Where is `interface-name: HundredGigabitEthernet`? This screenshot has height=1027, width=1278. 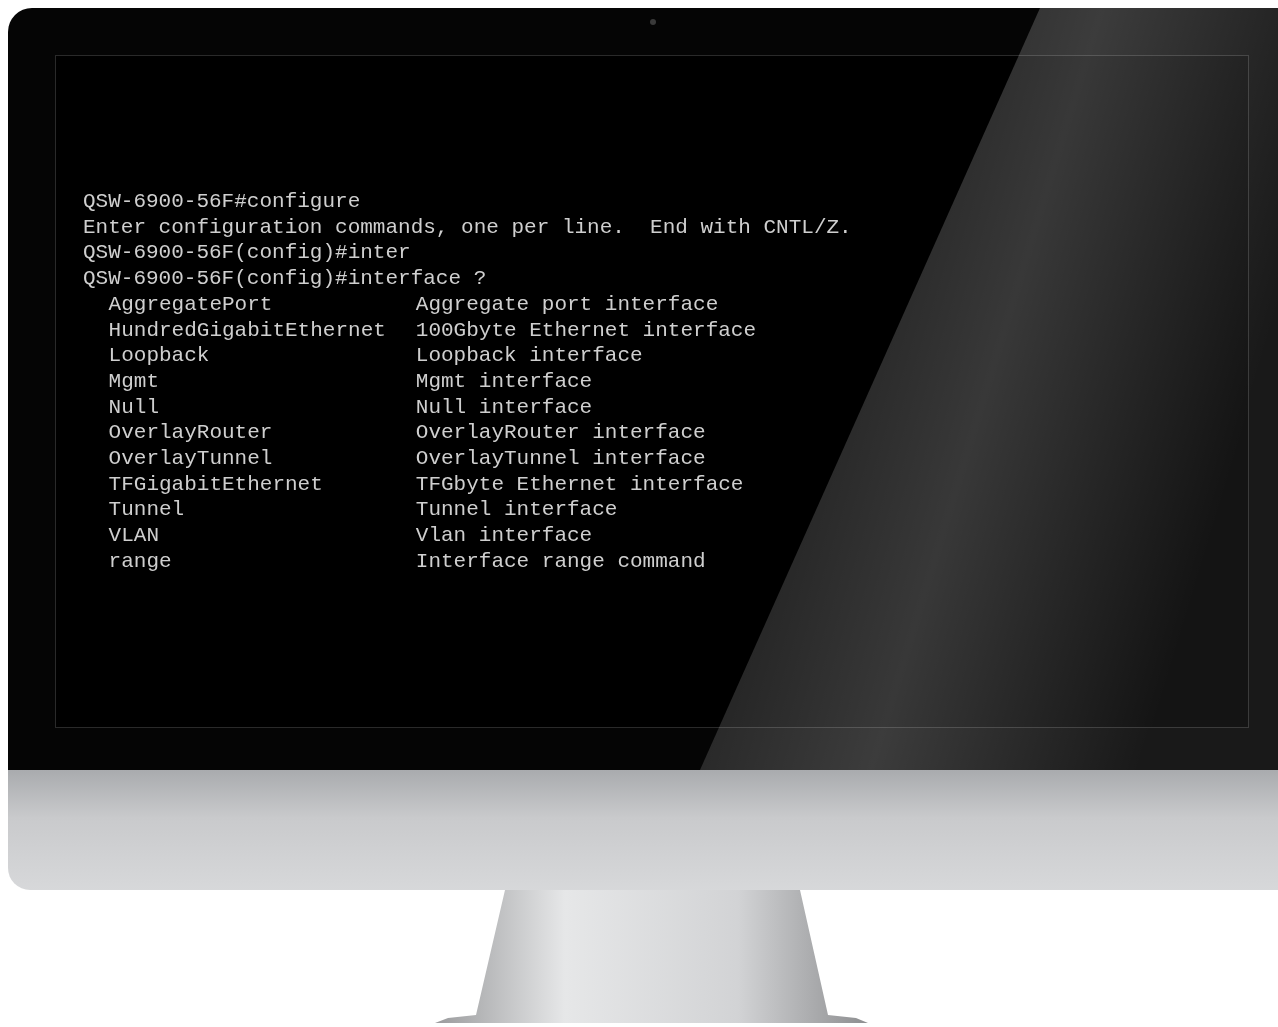 interface-name: HundredGigabitEthernet is located at coordinates (247, 330).